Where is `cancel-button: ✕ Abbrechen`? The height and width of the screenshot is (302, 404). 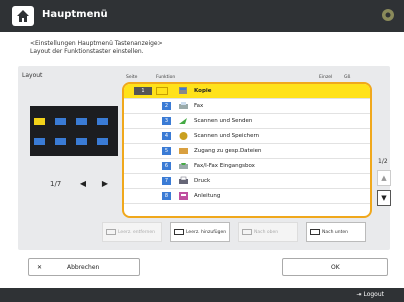
cancel-button: ✕ Abbrechen is located at coordinates (84, 267).